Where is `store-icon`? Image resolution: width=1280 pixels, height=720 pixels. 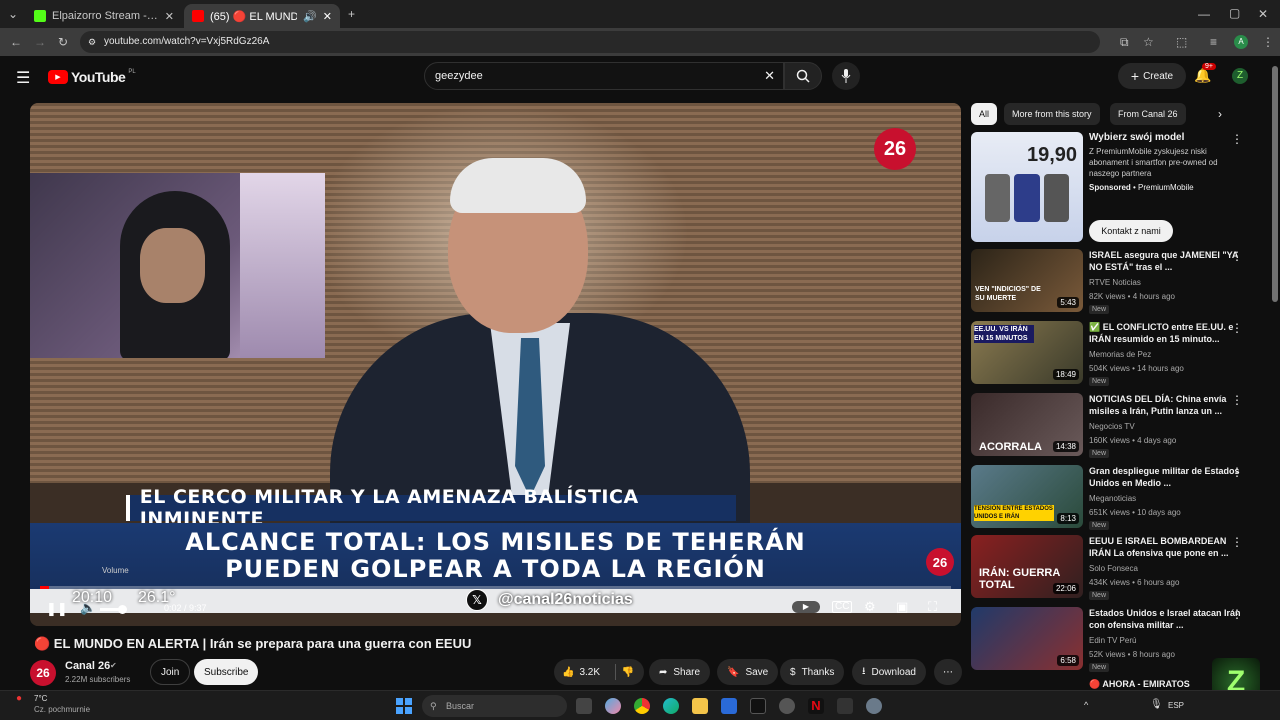 store-icon is located at coordinates (729, 706).